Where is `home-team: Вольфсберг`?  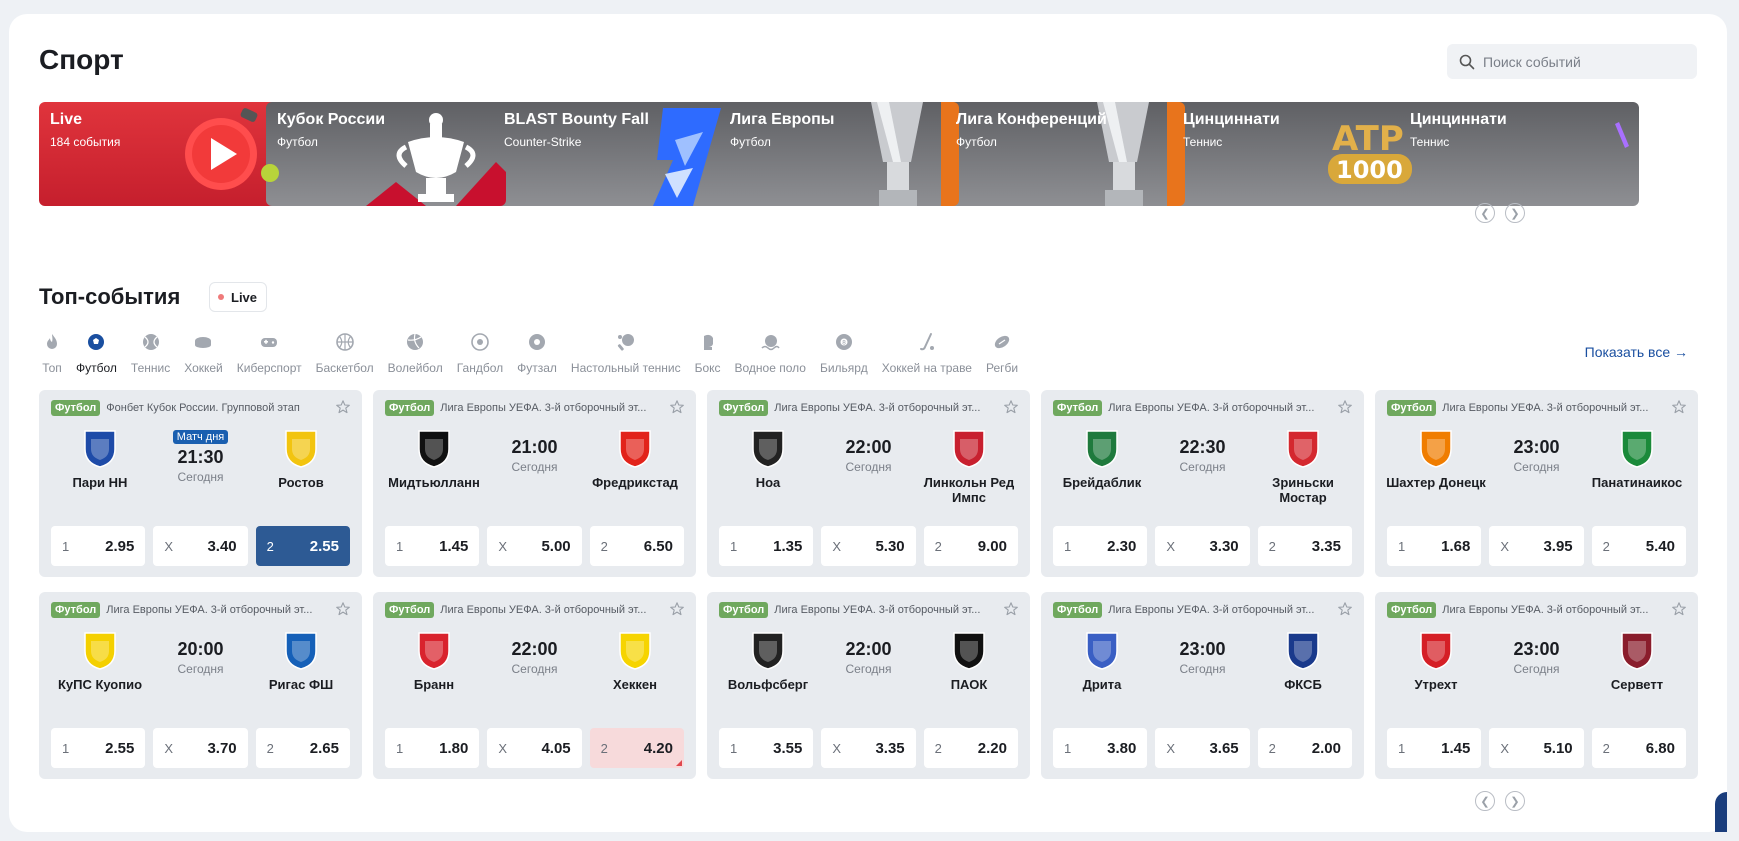 home-team: Вольфсберг is located at coordinates (768, 660).